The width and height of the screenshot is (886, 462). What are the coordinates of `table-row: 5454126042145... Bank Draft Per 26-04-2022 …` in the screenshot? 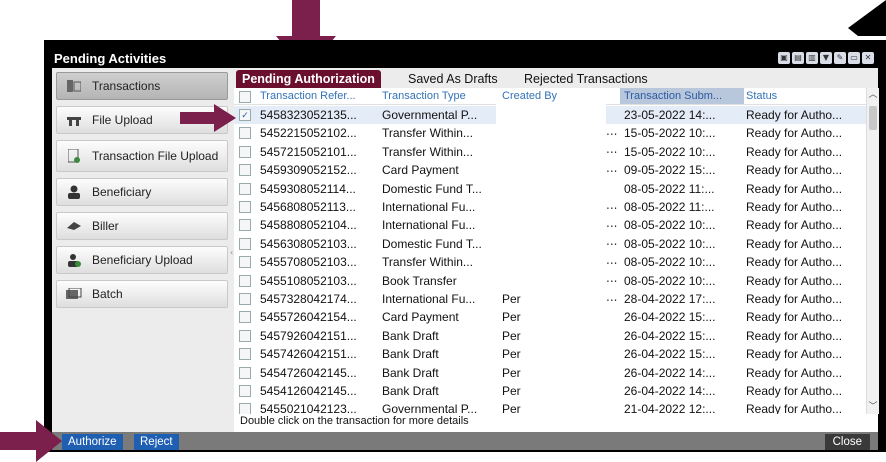 It's located at (550, 391).